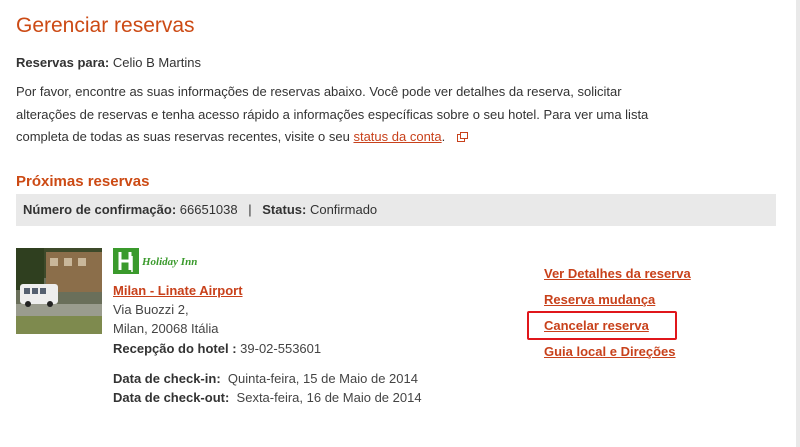  I want to click on page-title: Gerenciar reservas, so click(105, 25).